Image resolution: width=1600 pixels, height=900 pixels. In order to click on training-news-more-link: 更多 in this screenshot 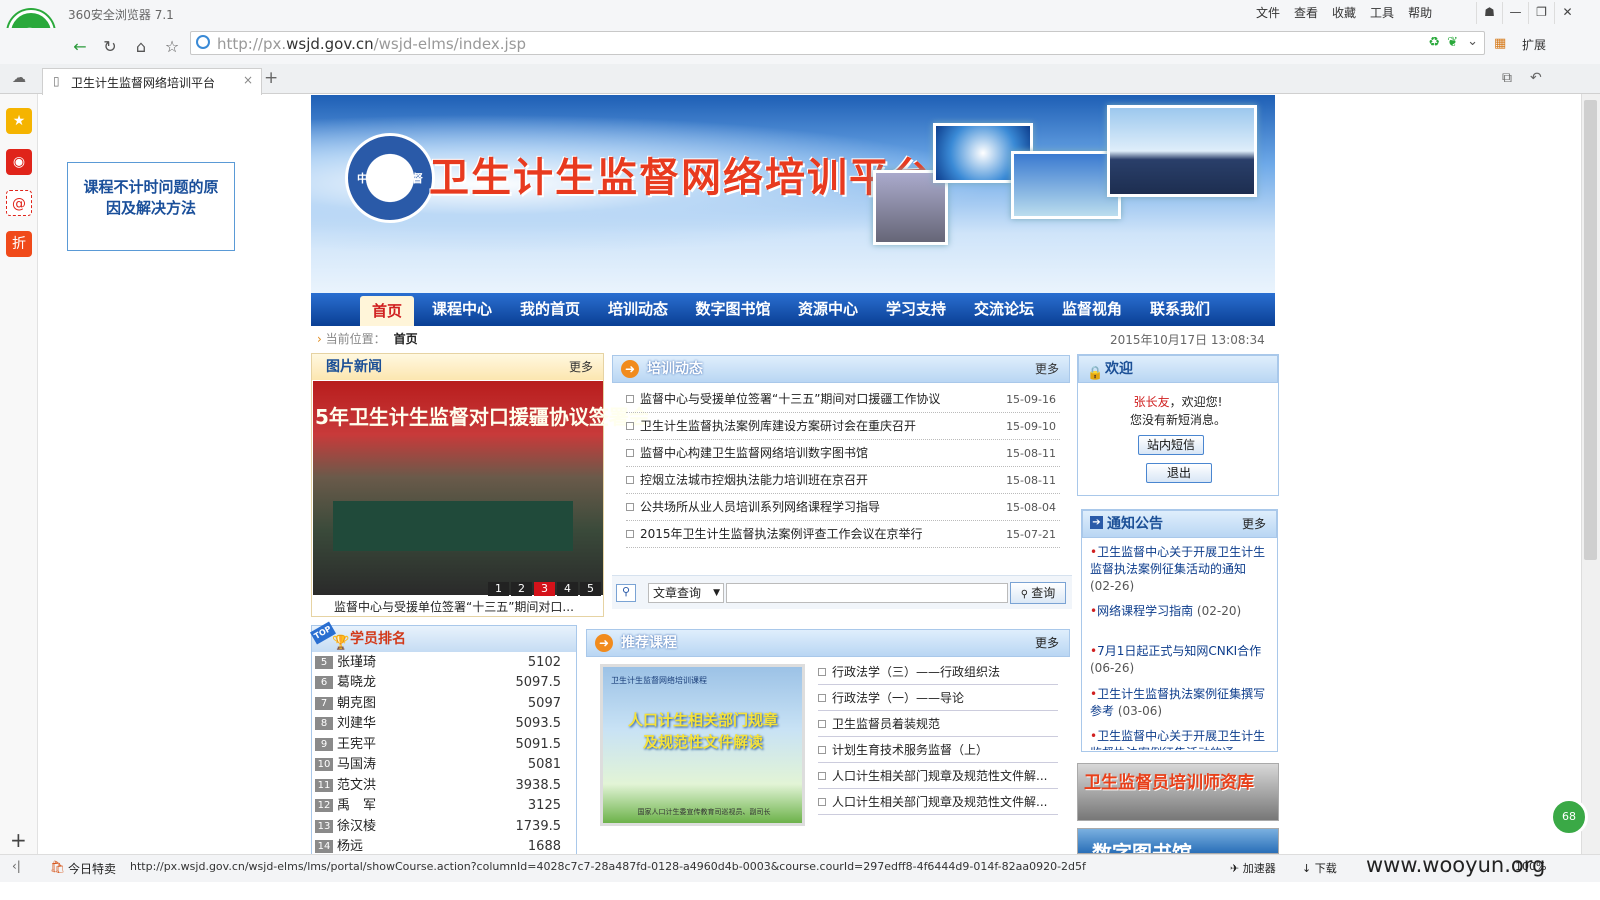, I will do `click(1047, 369)`.